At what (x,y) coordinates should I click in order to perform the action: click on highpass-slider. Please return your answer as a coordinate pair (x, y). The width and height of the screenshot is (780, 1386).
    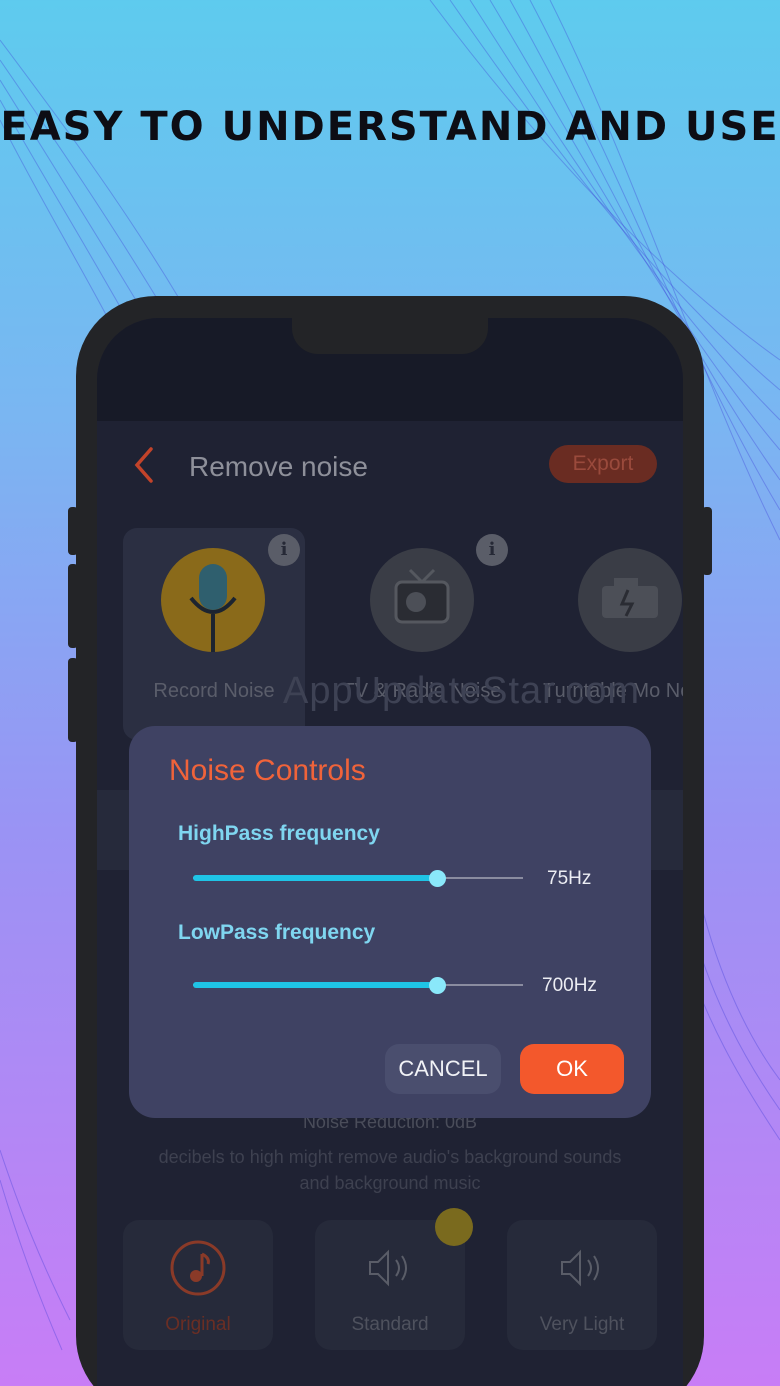
    Looking at the image, I should click on (359, 879).